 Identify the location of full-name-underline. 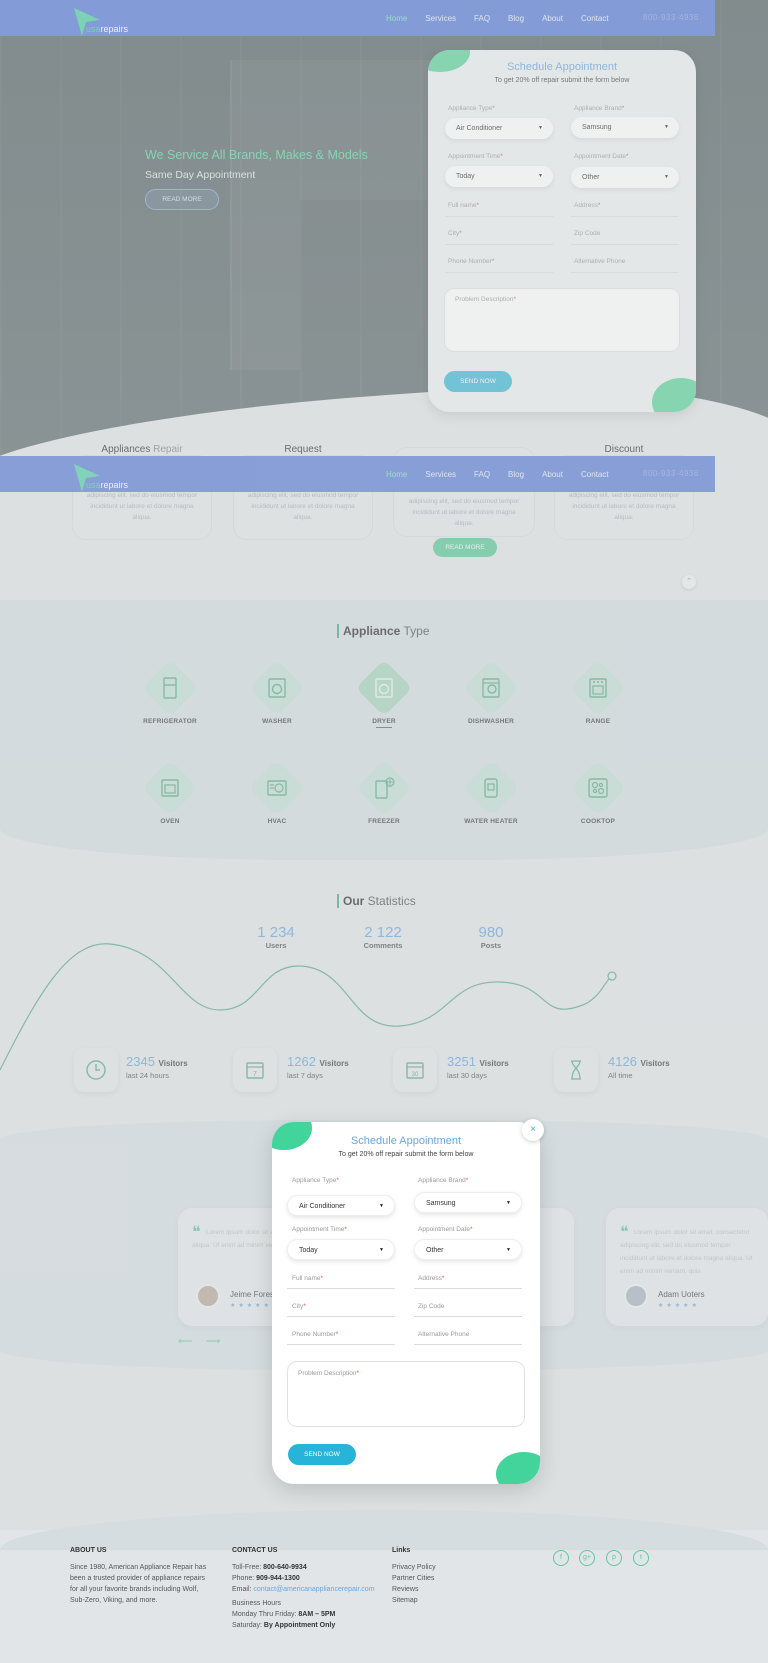
(341, 1288).